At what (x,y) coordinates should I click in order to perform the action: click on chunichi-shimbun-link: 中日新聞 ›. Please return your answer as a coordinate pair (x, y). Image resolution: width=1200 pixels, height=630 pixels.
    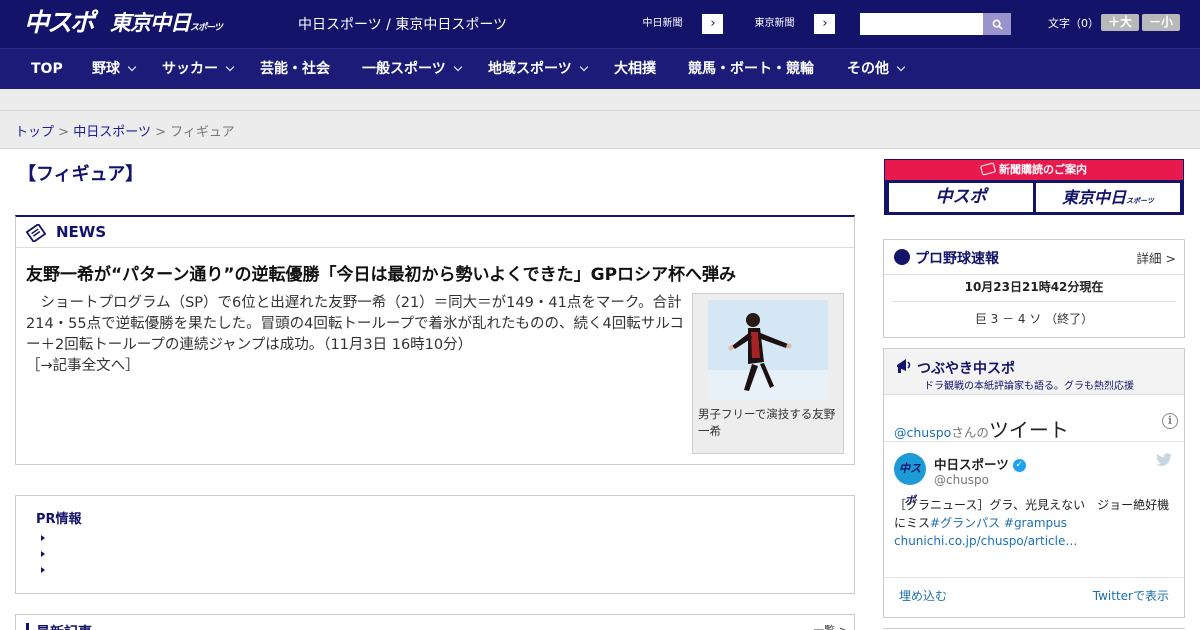
    Looking at the image, I should click on (673, 24).